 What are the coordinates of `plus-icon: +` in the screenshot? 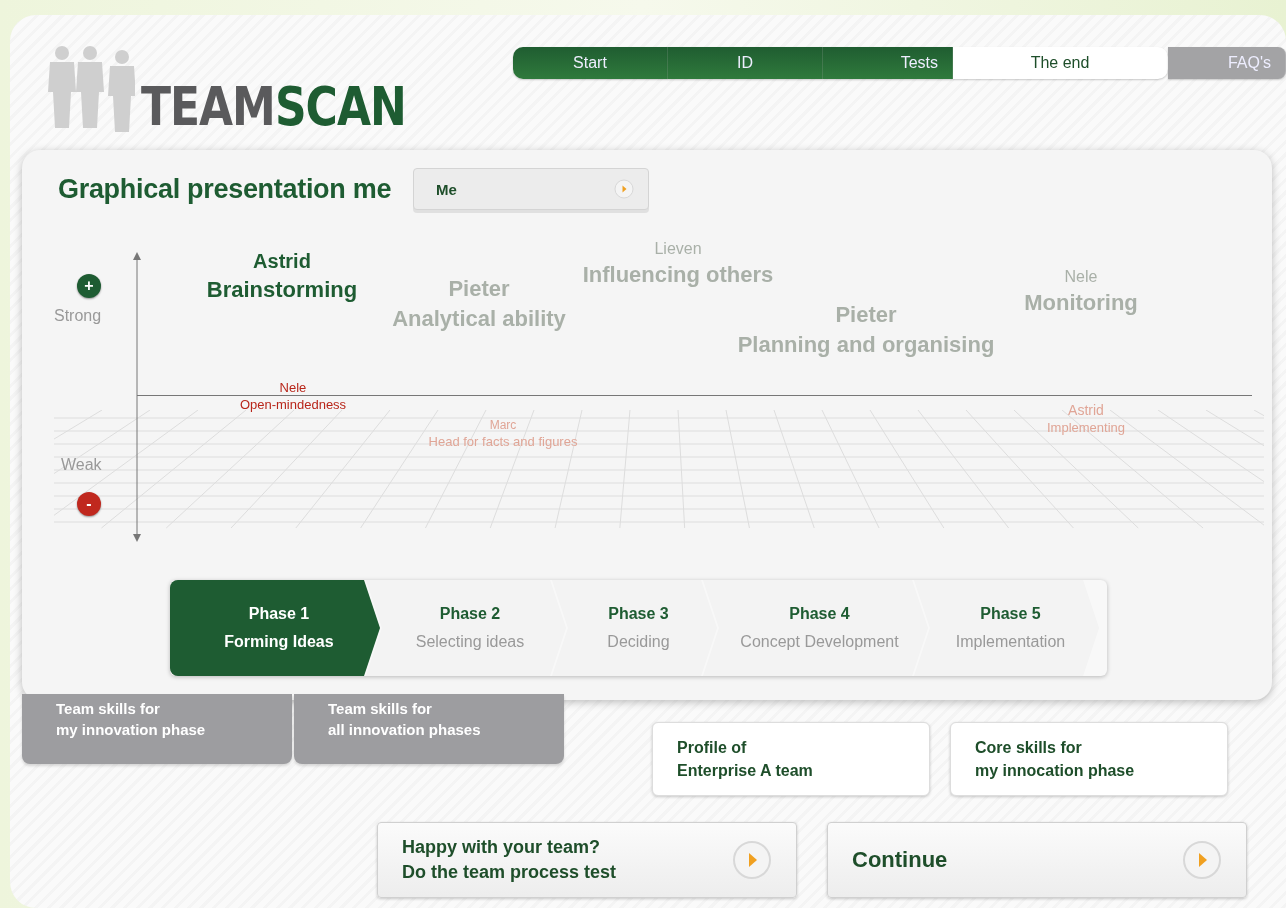 It's located at (89, 286).